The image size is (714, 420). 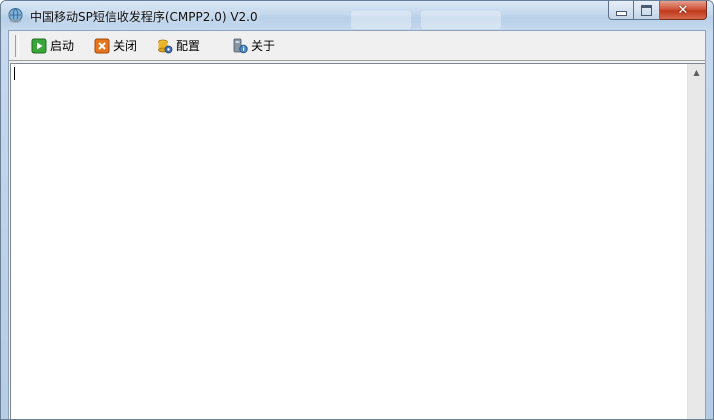 What do you see at coordinates (15, 15) in the screenshot?
I see `globe-app-icon` at bounding box center [15, 15].